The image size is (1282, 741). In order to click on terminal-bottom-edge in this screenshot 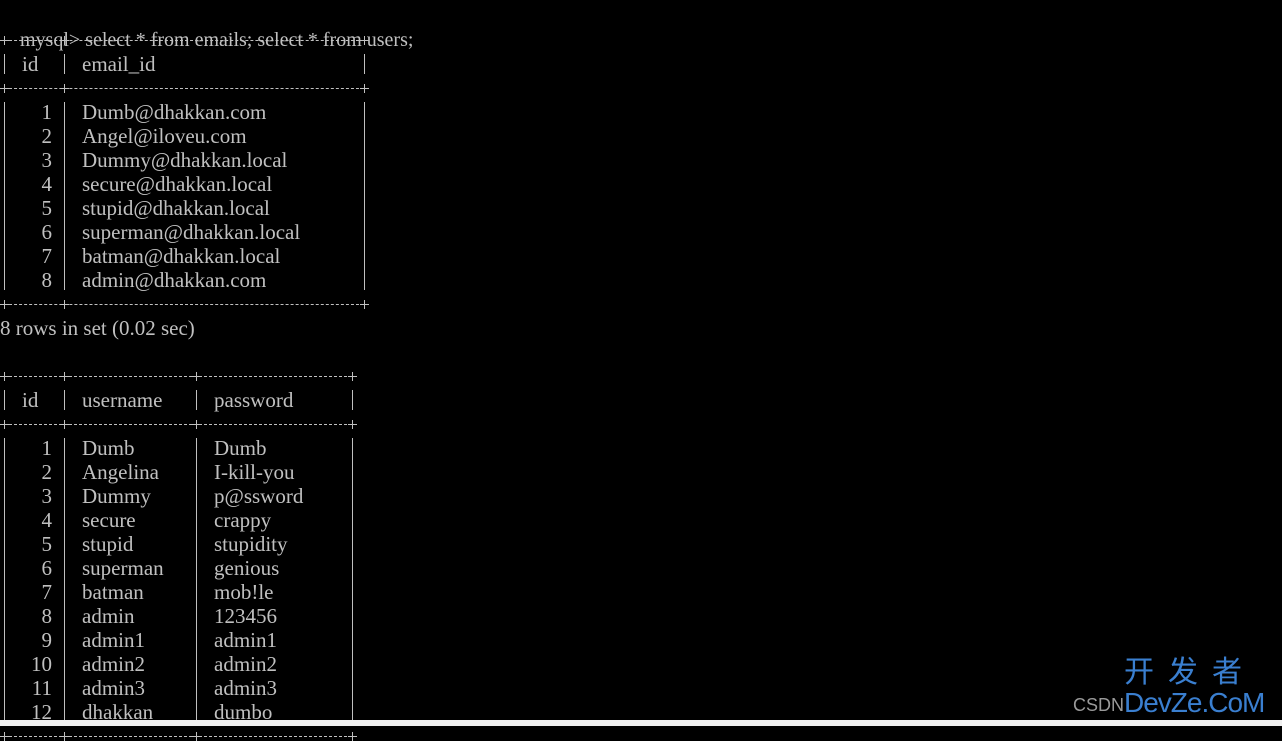, I will do `click(641, 723)`.